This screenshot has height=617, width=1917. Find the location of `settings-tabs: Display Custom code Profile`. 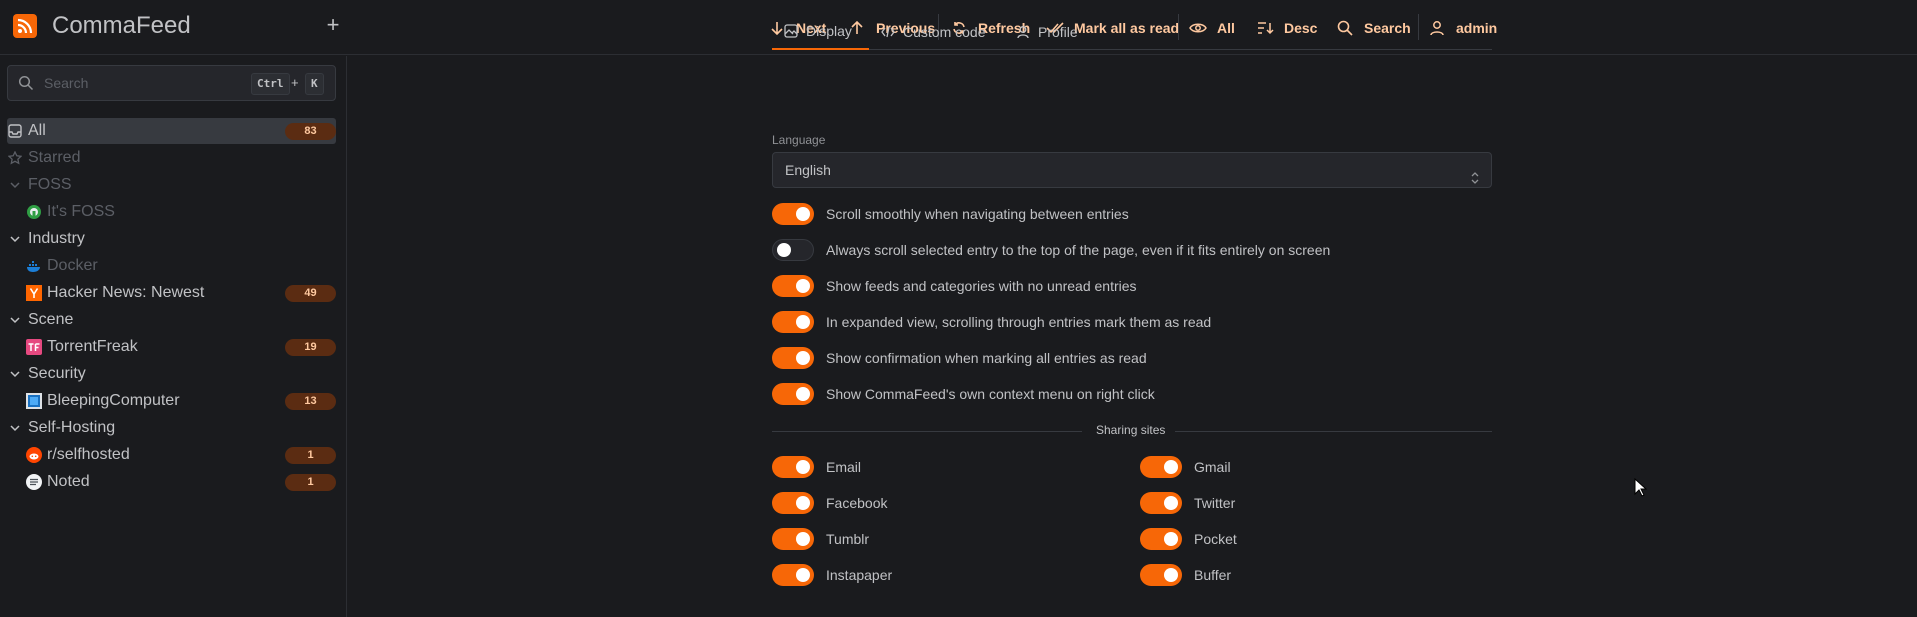

settings-tabs: Display Custom code Profile is located at coordinates (1132, 32).